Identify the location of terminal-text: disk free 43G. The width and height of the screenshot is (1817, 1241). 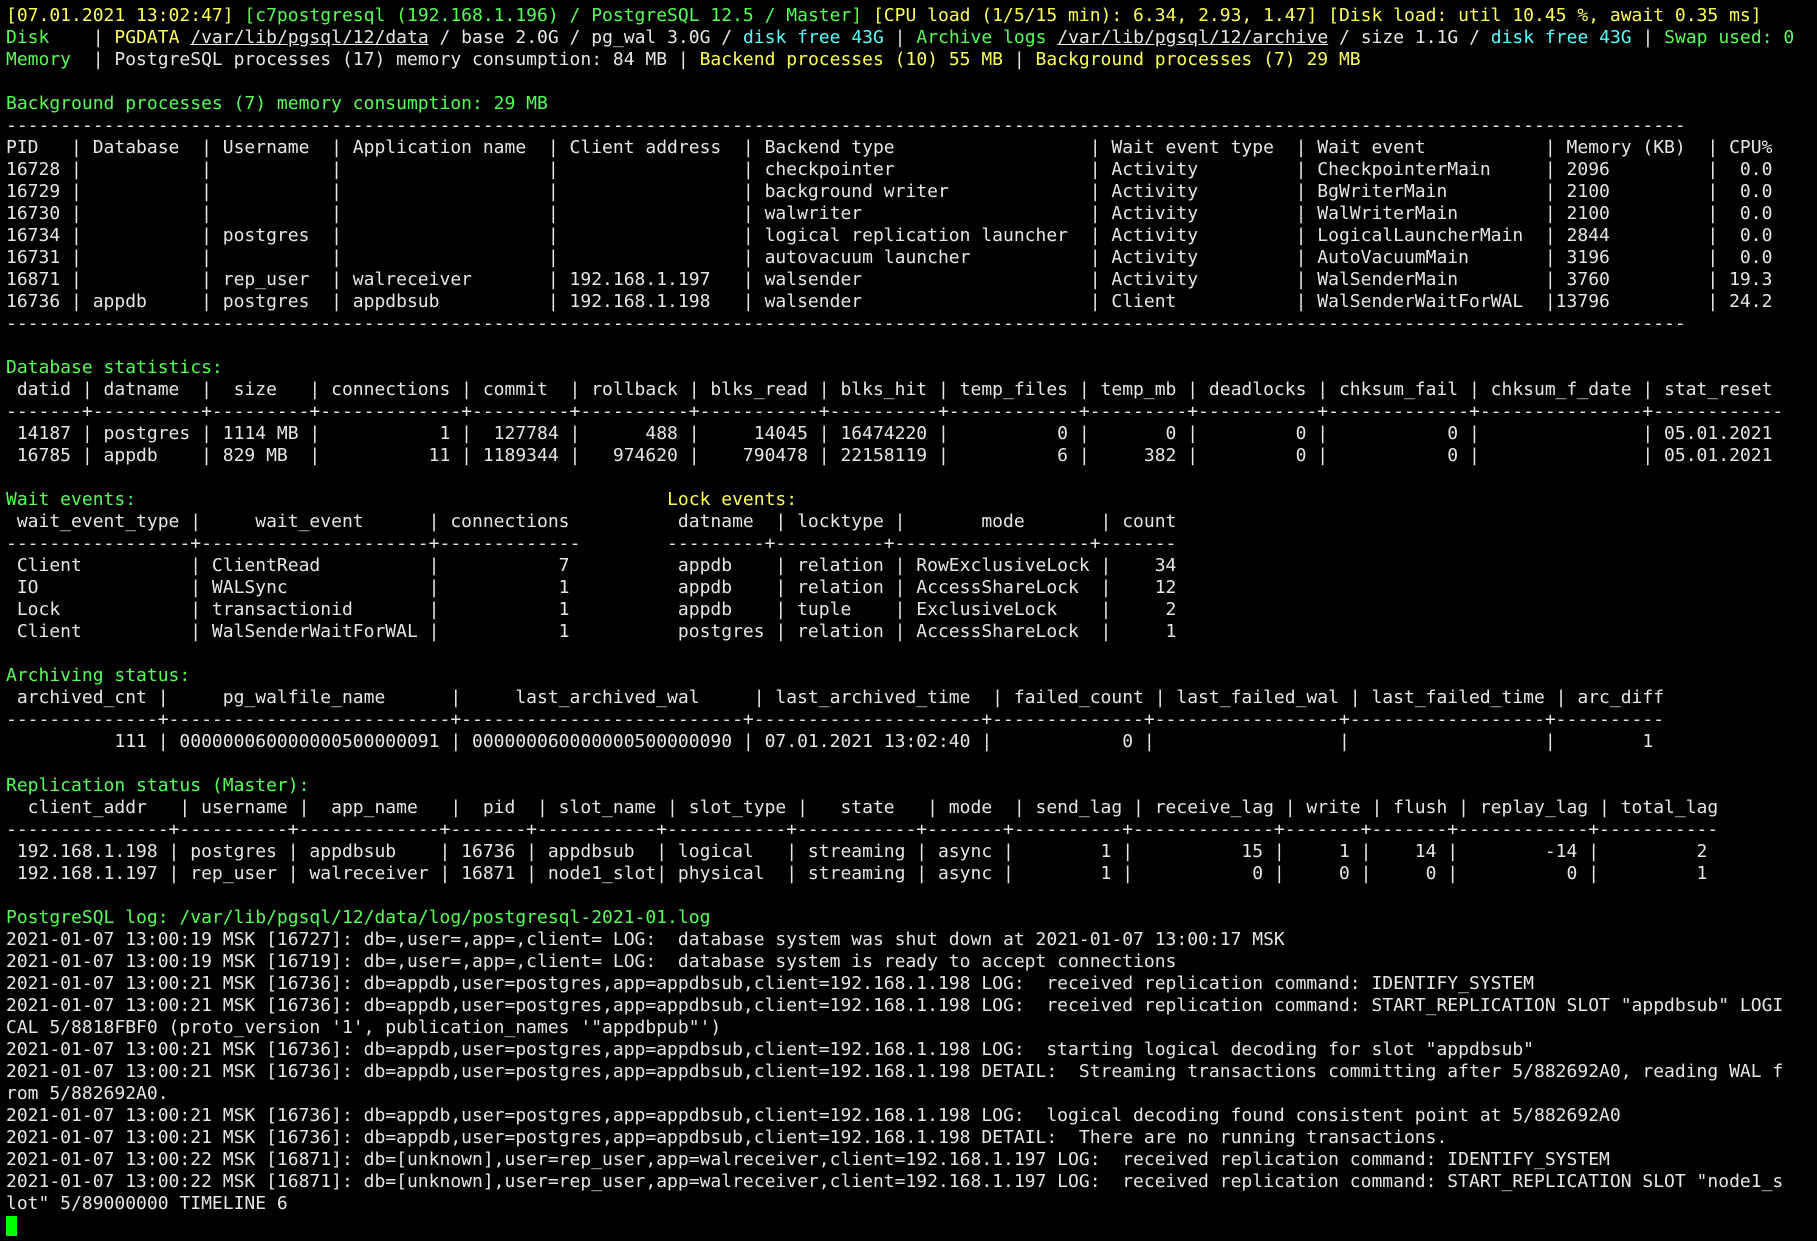
(813, 37).